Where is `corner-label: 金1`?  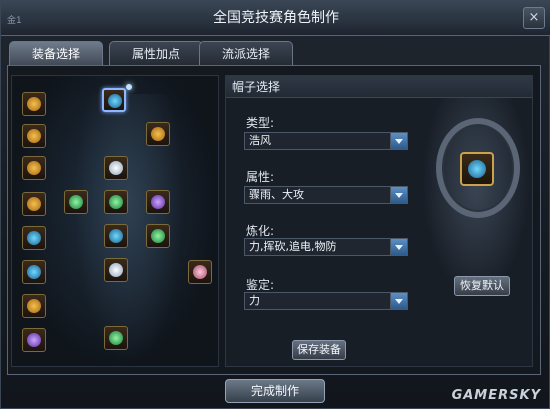 corner-label: 金1 is located at coordinates (14, 21).